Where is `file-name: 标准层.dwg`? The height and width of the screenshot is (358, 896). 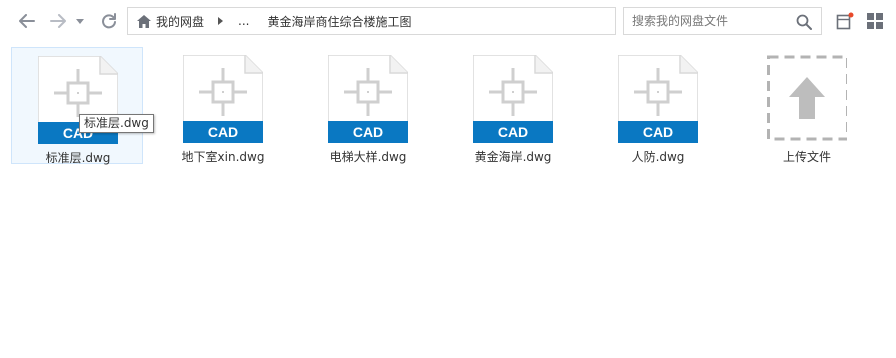
file-name: 标准层.dwg is located at coordinates (78, 158).